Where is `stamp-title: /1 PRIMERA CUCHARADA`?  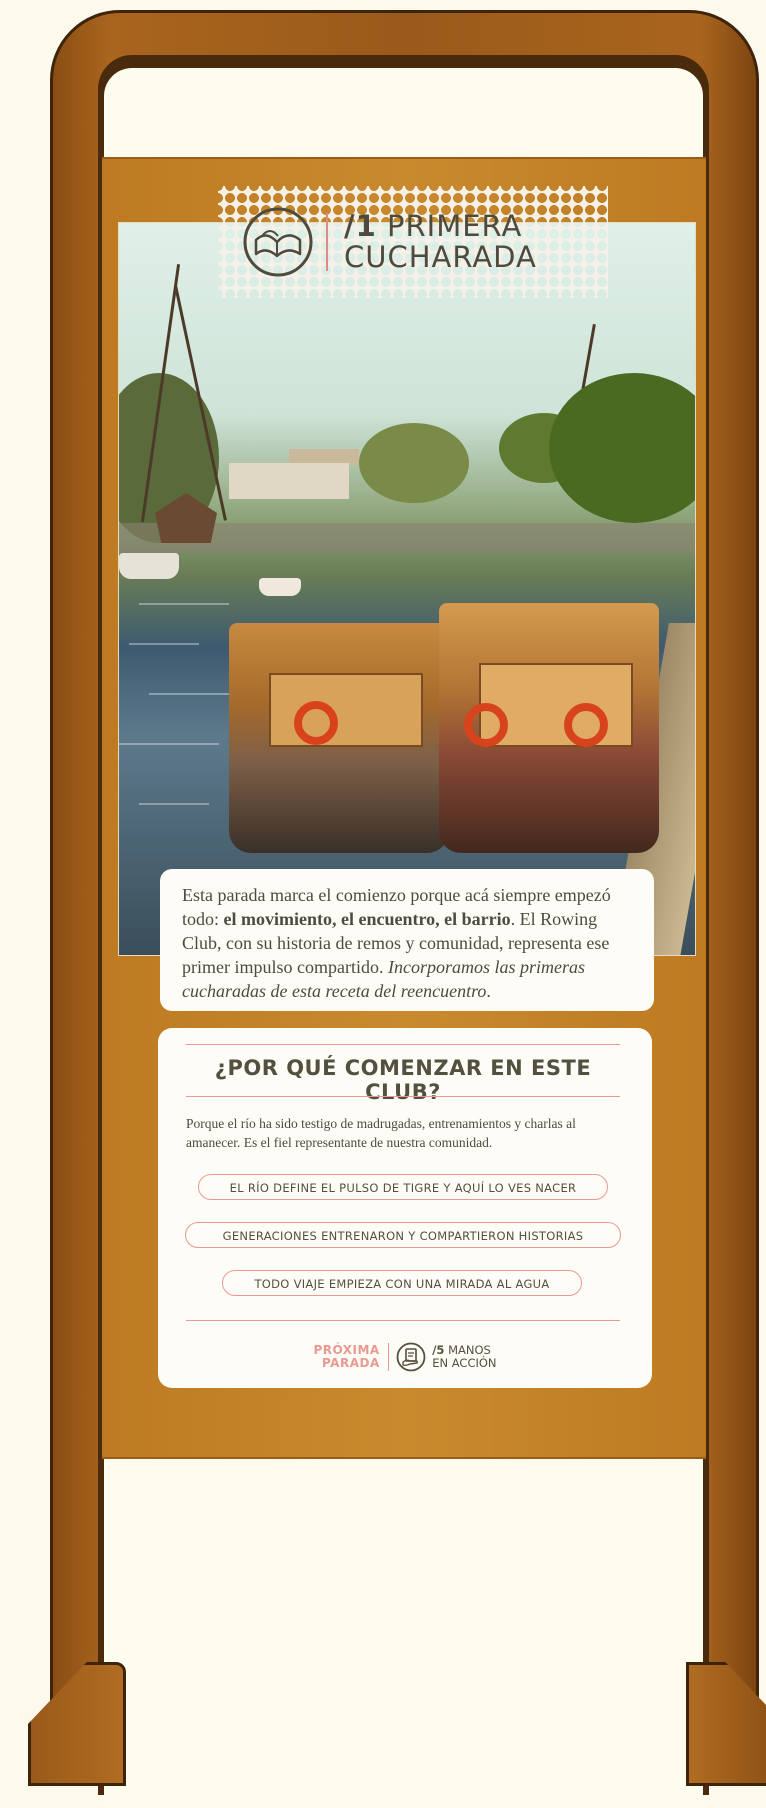
stamp-title: /1 PRIMERA CUCHARADA is located at coordinates (440, 242).